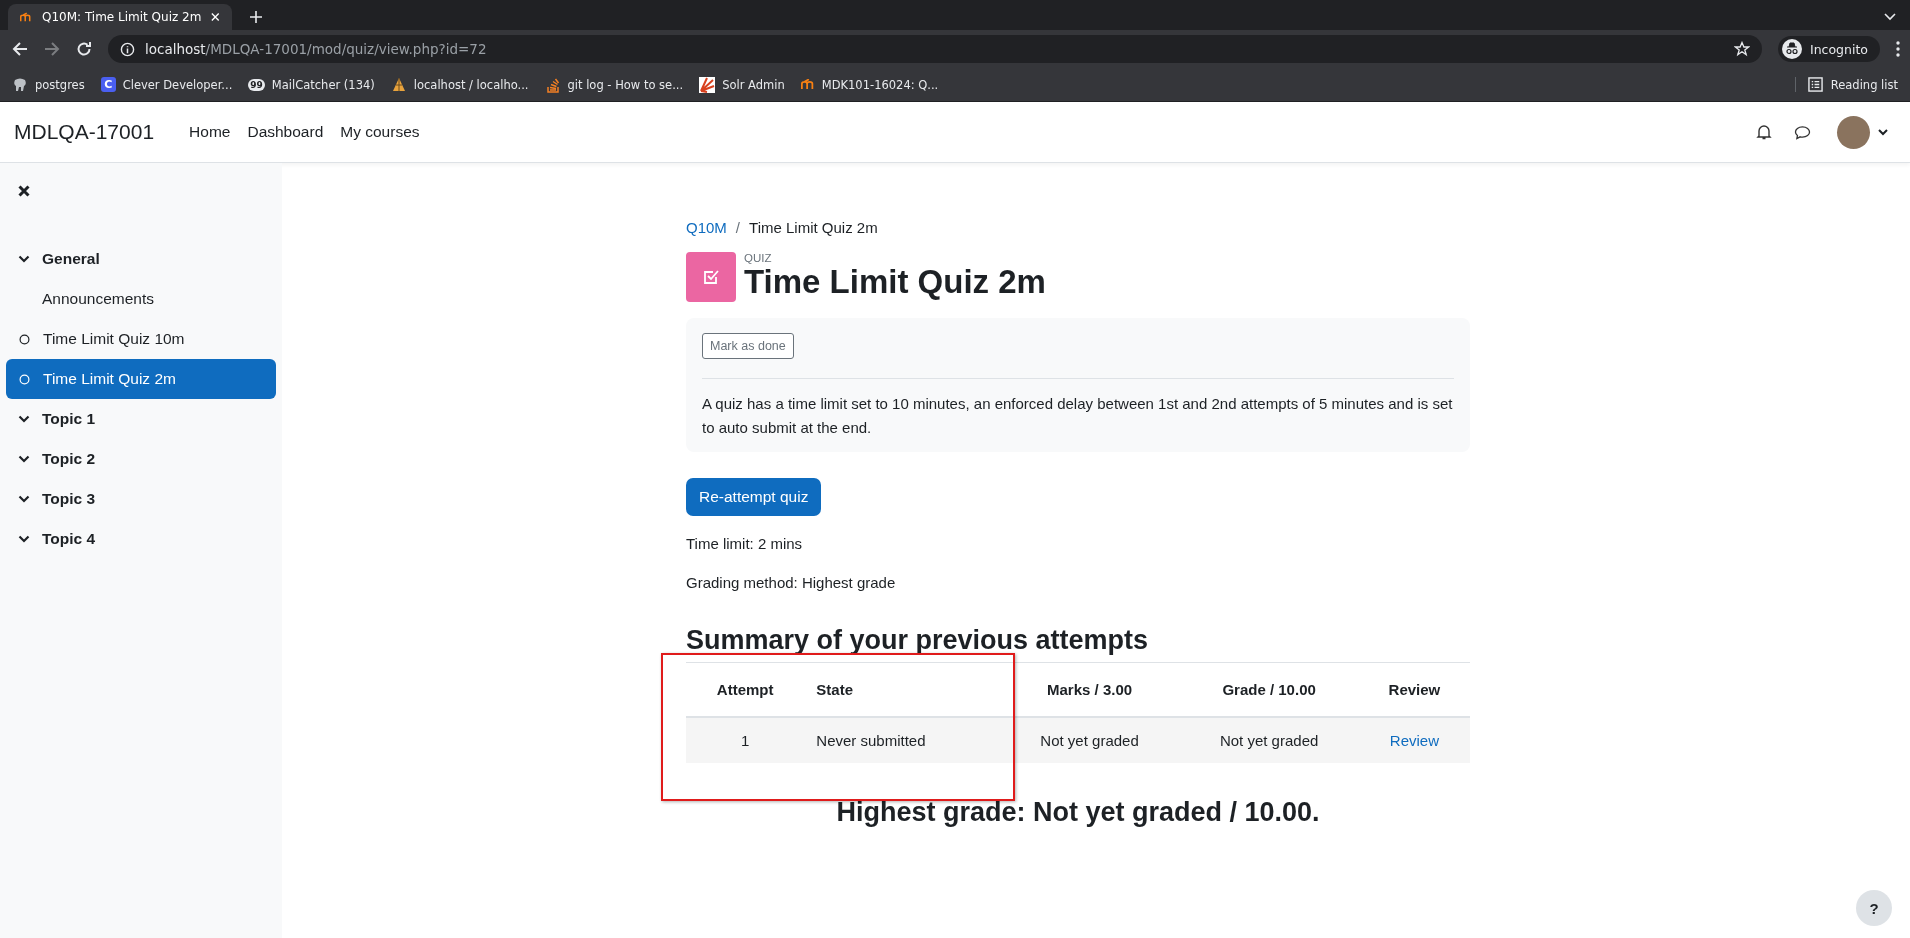 The width and height of the screenshot is (1910, 938). I want to click on course-index-item: Time Limit Quiz 2m, so click(141, 379).